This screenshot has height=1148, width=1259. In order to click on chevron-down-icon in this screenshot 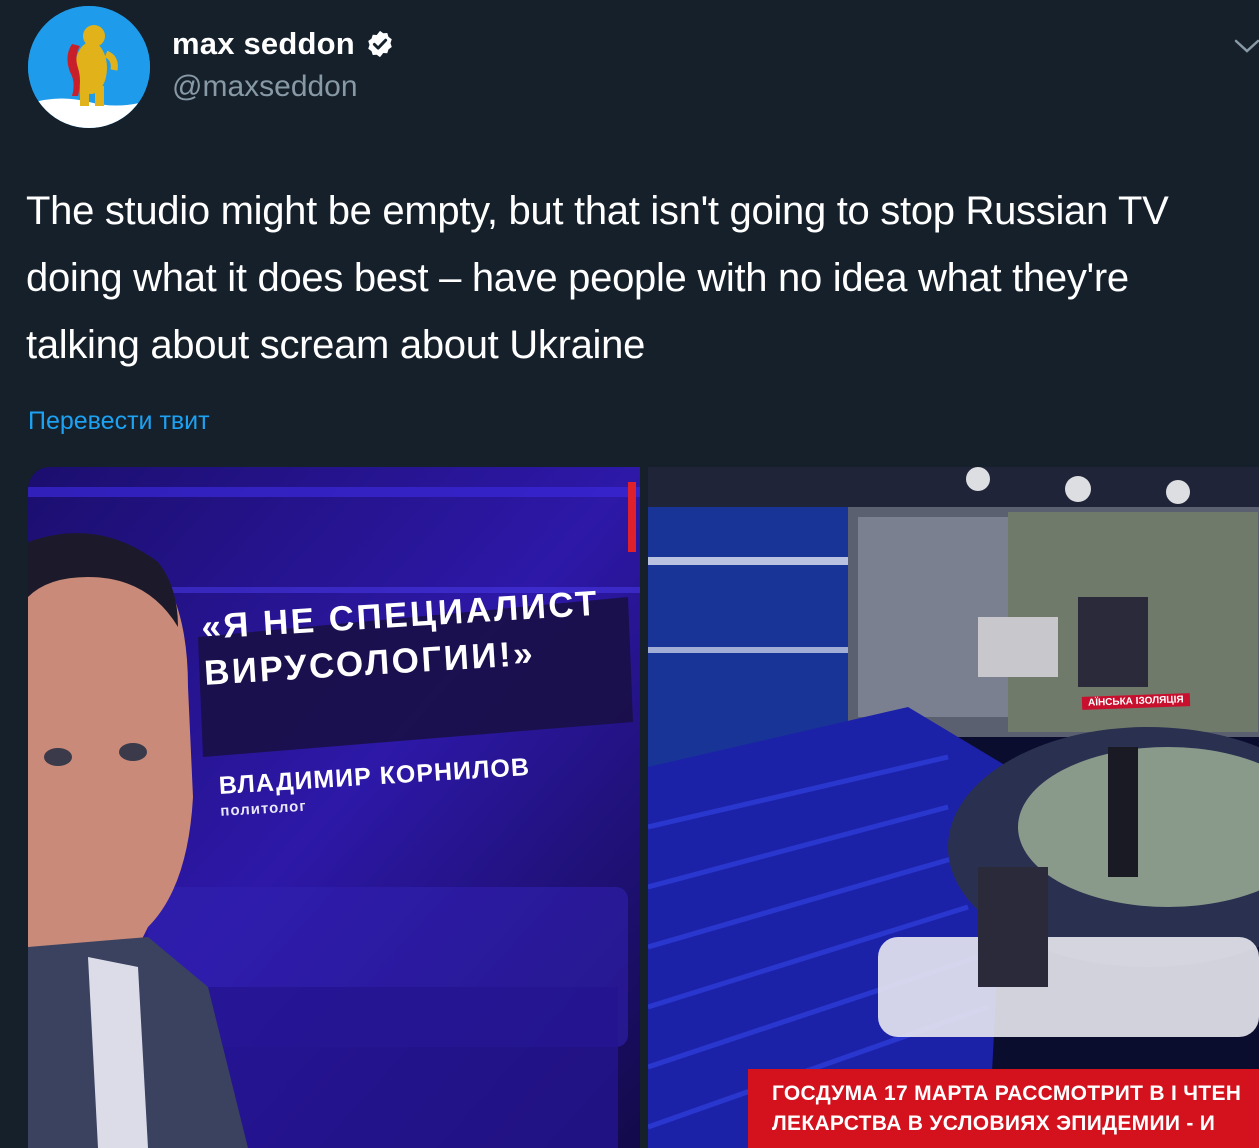, I will do `click(1245, 46)`.